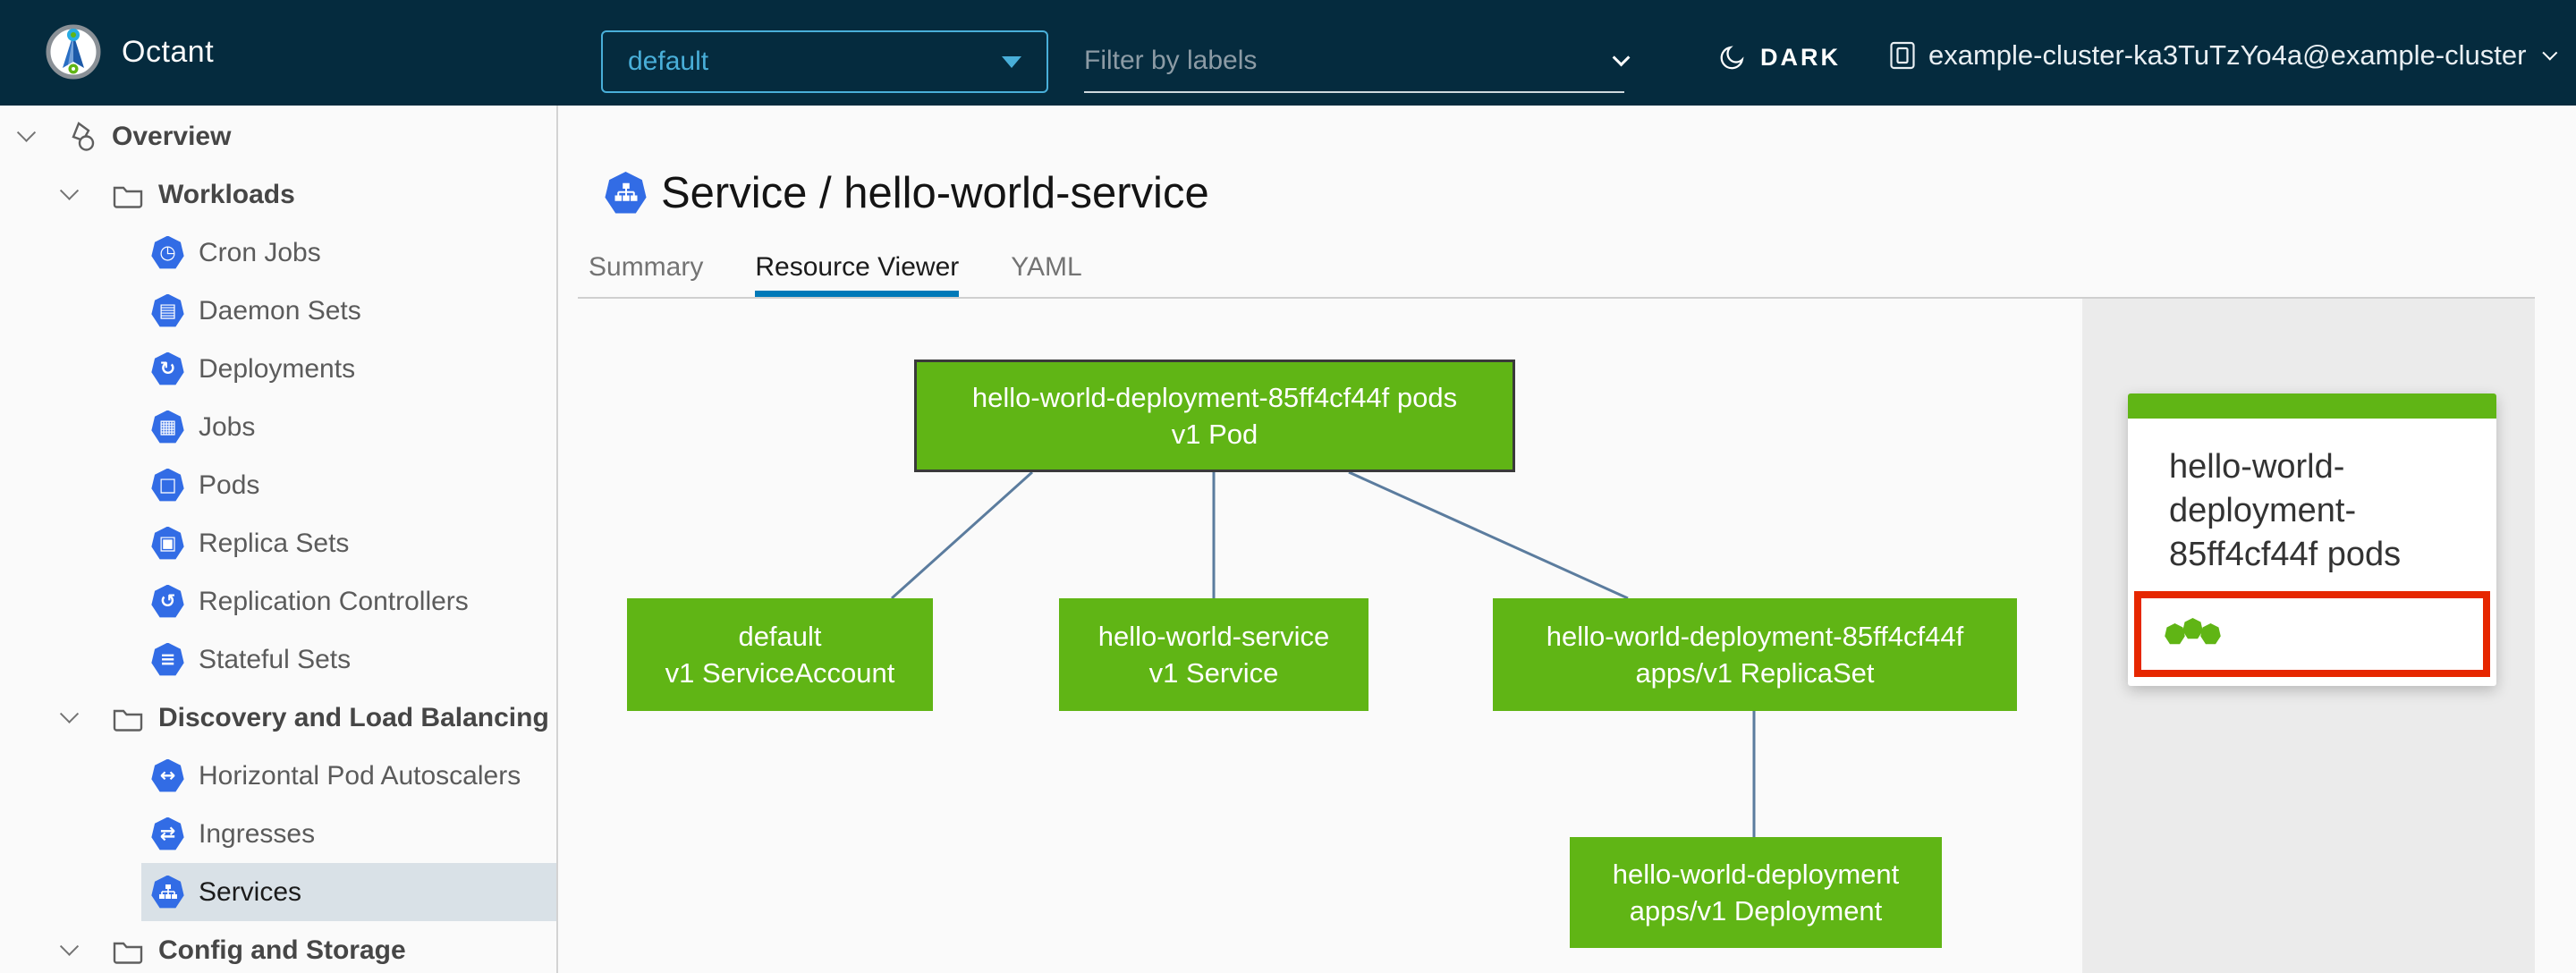 The image size is (2576, 973). I want to click on k8s-replicasets-icon, so click(167, 543).